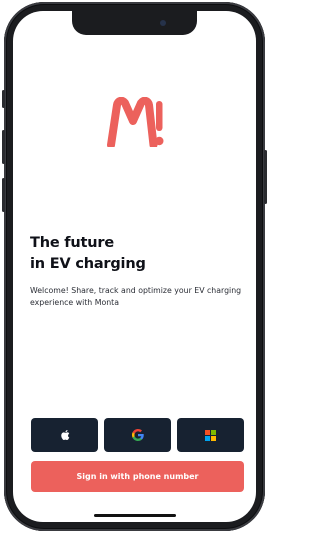 The width and height of the screenshot is (320, 533). Describe the element at coordinates (265, 177) in the screenshot. I see `power-button` at that location.